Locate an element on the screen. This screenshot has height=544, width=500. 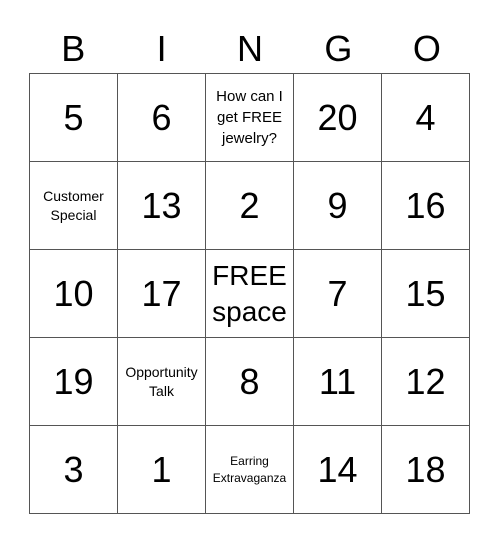
bingo-cell-text: 19 is located at coordinates (73, 381).